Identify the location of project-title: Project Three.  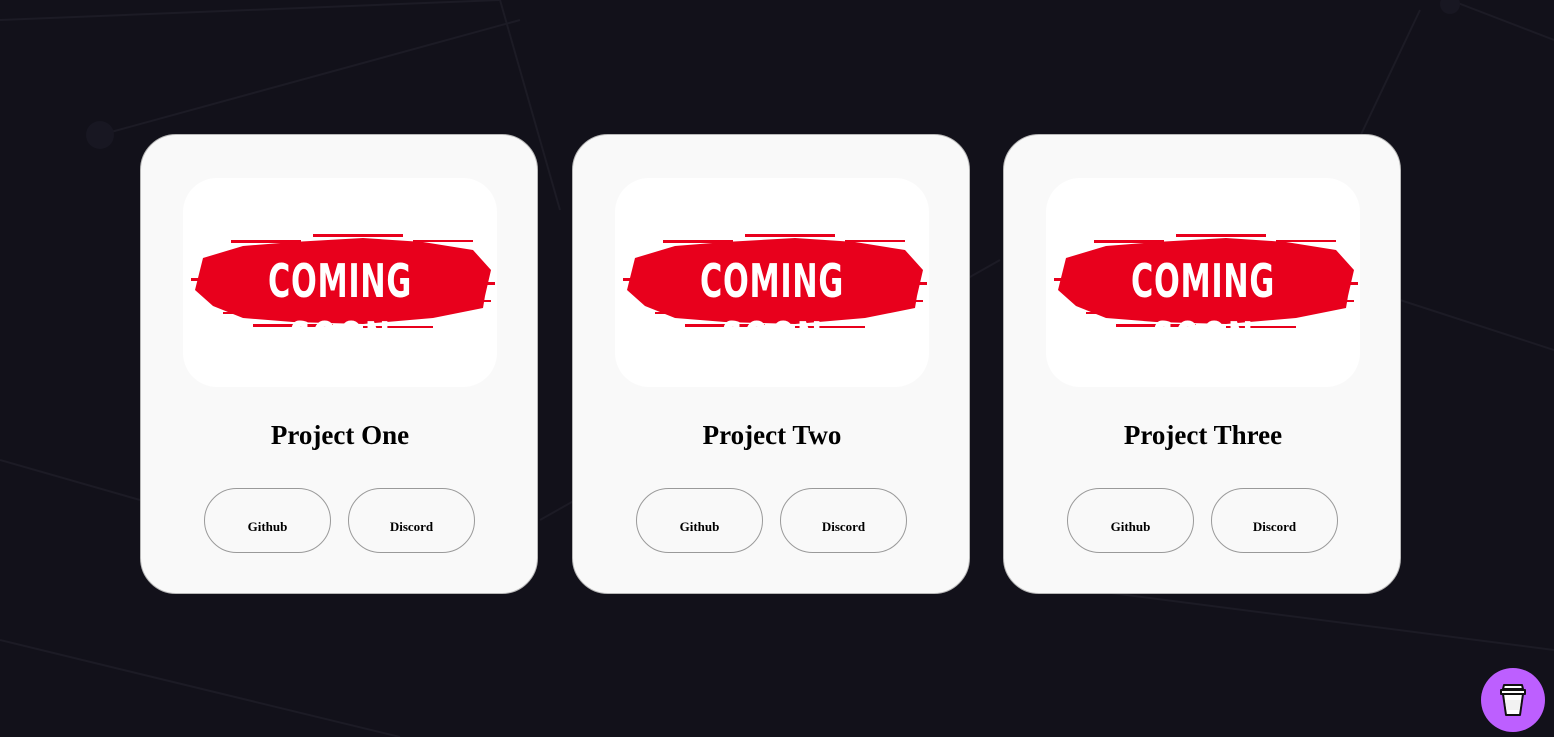
(1203, 435).